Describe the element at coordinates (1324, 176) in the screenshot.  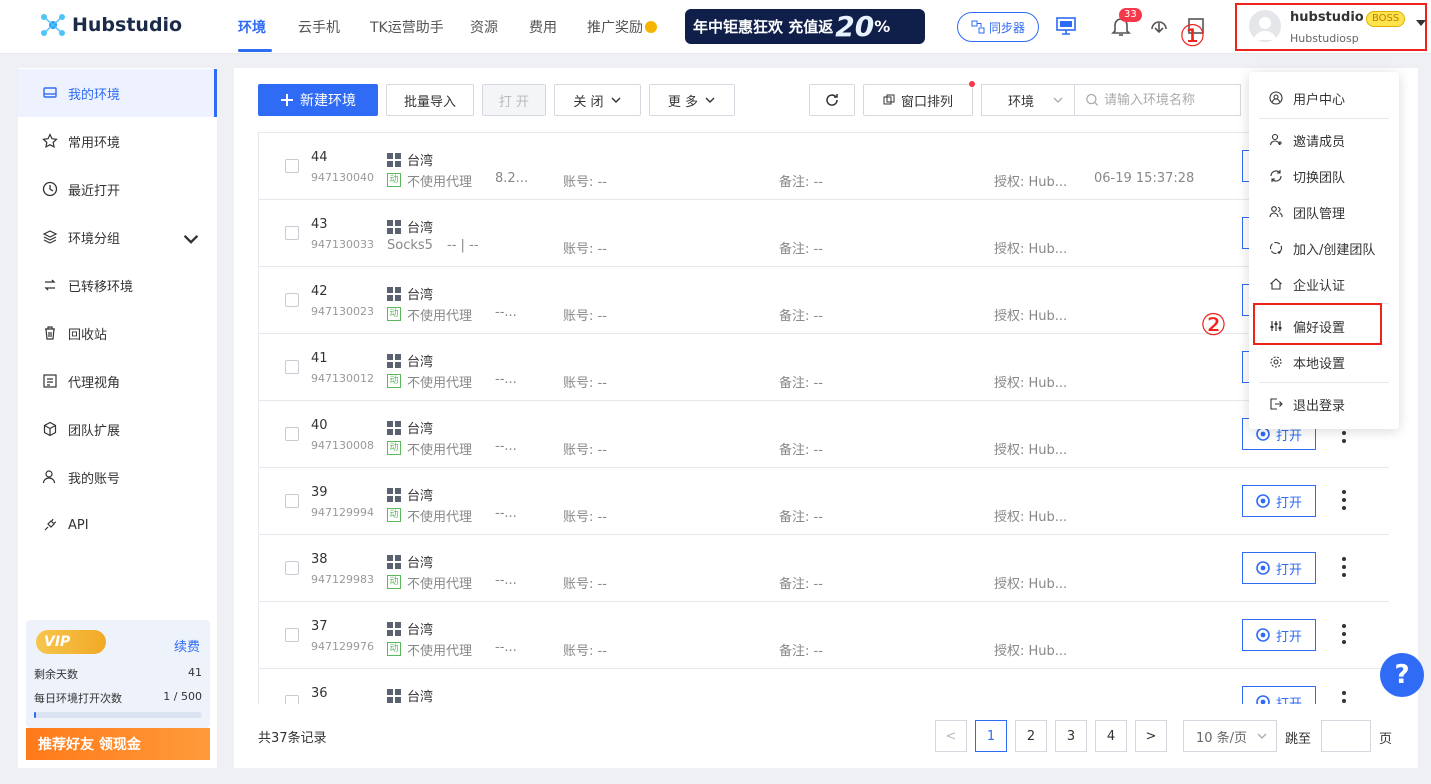
I see `menu-item-switch-team: 切换团队` at that location.